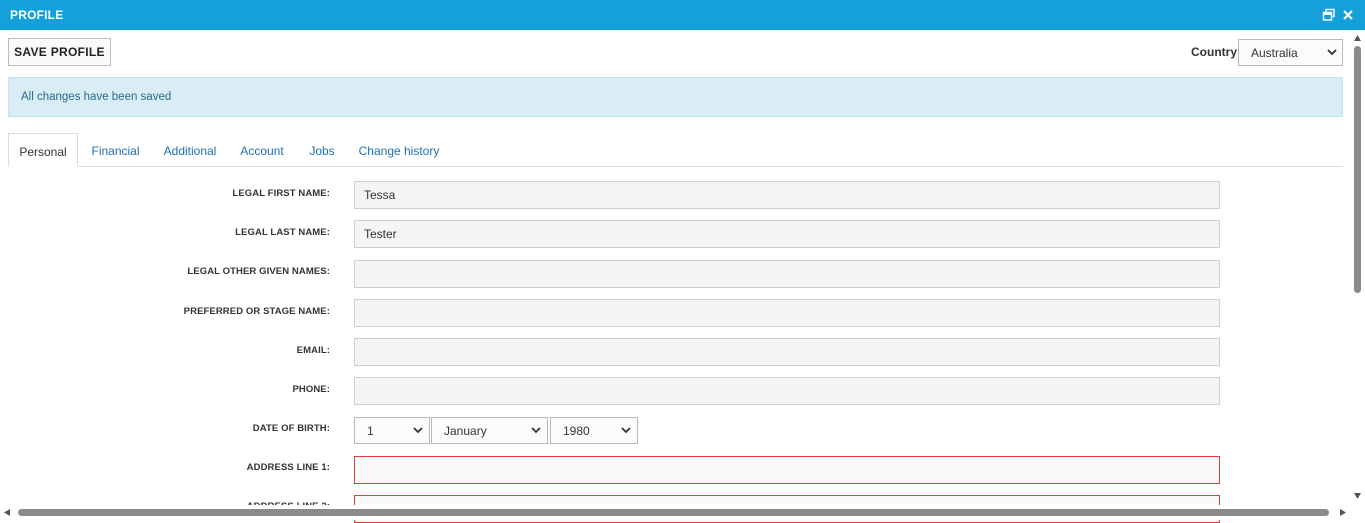  I want to click on date-of-birth-label: DATE OF BIRTH:, so click(291, 428).